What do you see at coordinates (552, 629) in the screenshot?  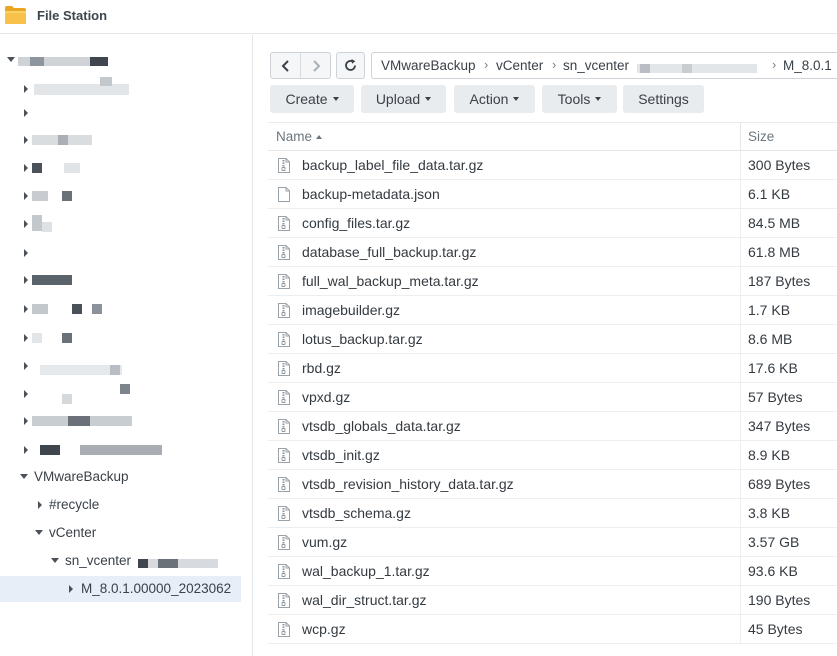 I see `file-row: wcp.gz 45 Bytes` at bounding box center [552, 629].